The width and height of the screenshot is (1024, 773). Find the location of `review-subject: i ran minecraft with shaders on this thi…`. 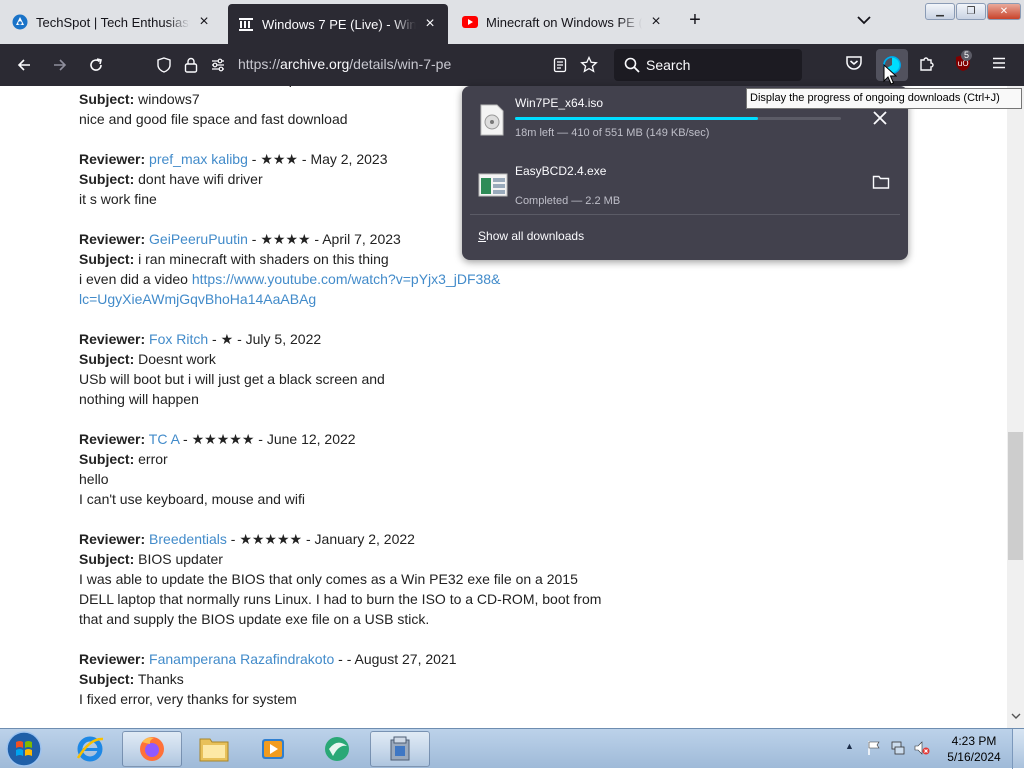

review-subject: i ran minecraft with shaders on this thi… is located at coordinates (263, 259).